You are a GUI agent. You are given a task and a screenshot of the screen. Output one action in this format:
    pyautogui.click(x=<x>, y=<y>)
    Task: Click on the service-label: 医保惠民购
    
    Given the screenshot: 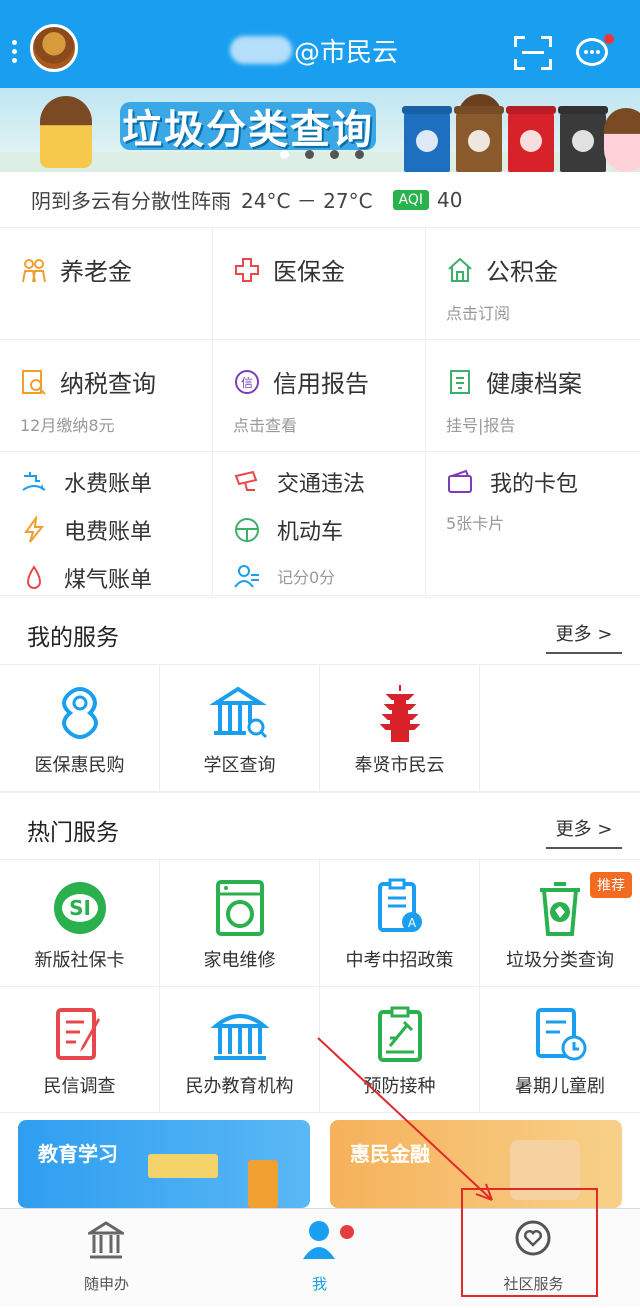 What is the action you would take?
    pyautogui.click(x=79, y=765)
    